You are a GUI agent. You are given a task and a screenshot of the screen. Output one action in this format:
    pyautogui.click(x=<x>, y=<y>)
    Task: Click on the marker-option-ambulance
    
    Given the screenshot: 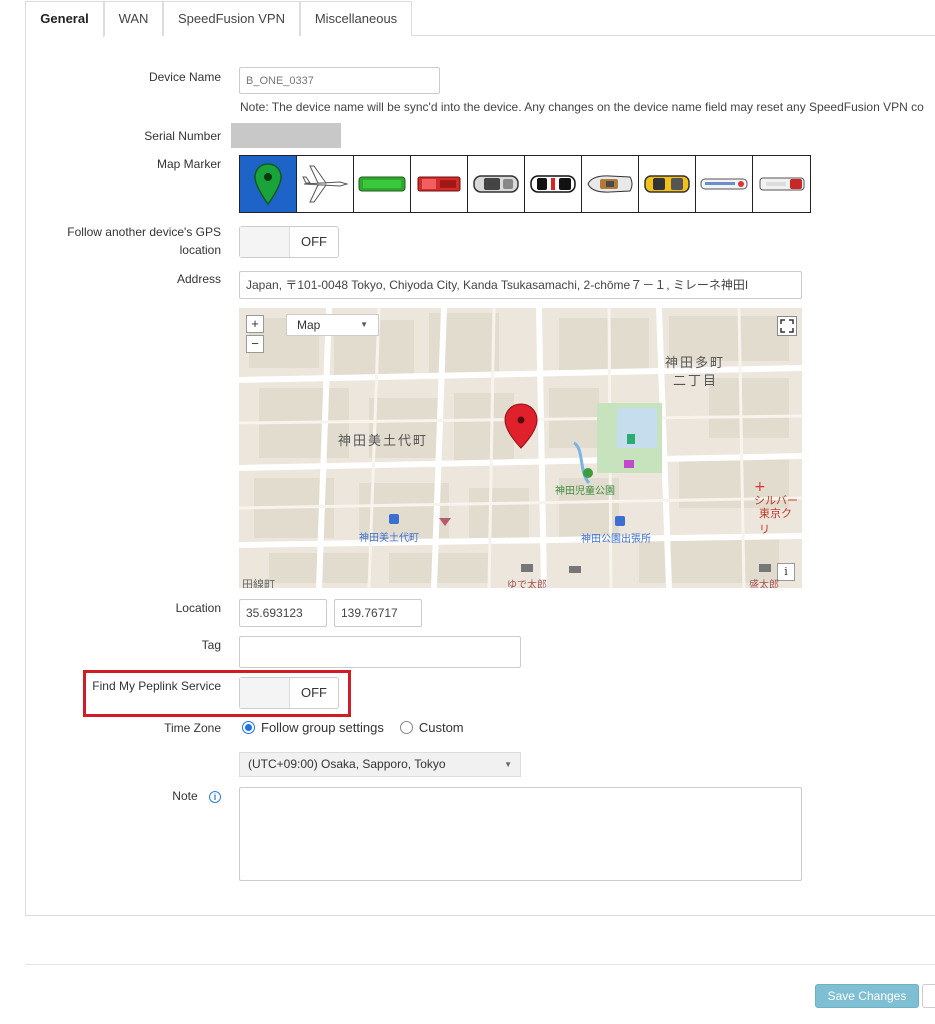 What is the action you would take?
    pyautogui.click(x=781, y=184)
    